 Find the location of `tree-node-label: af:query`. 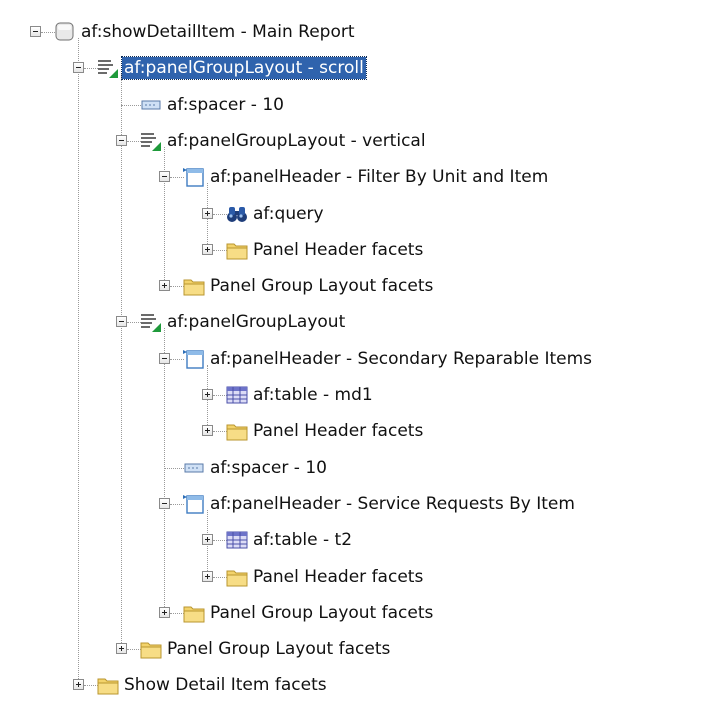

tree-node-label: af:query is located at coordinates (288, 214).